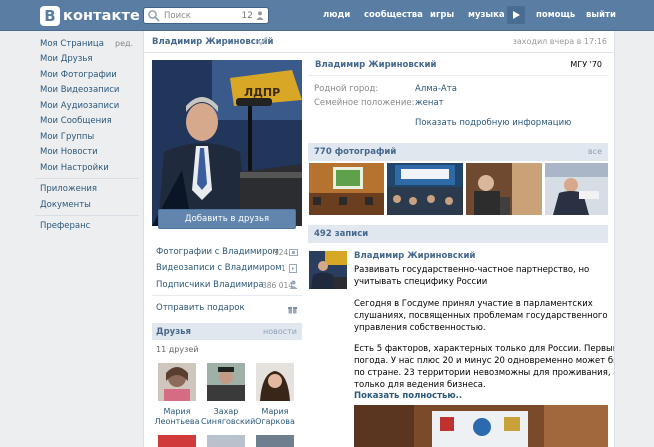  Describe the element at coordinates (355, 152) in the screenshot. I see `photos-title: 770 фотографий` at that location.